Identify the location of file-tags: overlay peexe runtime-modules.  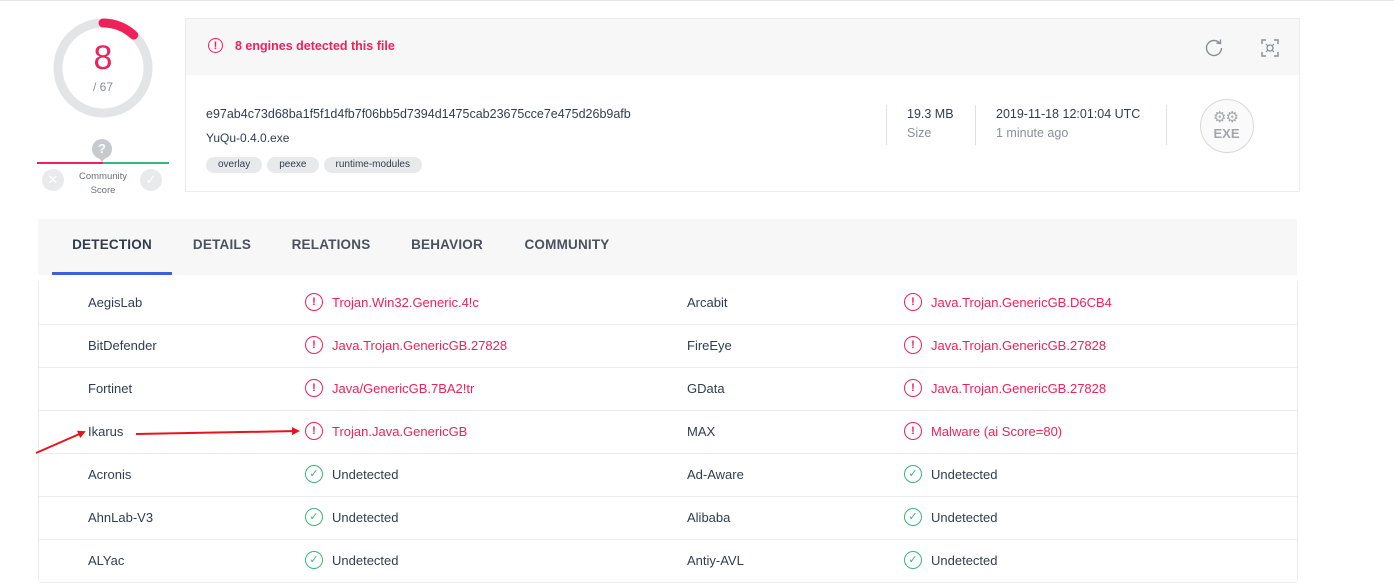
(316, 163).